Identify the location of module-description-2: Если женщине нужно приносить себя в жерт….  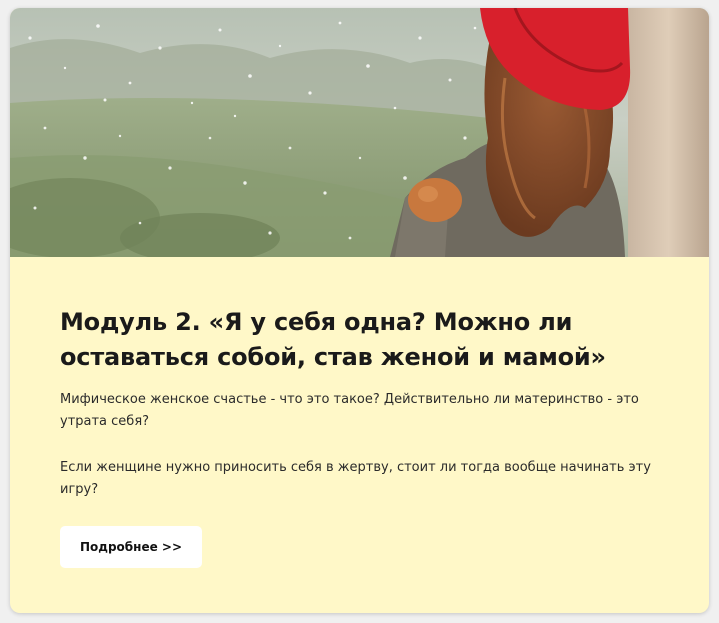
(355, 478).